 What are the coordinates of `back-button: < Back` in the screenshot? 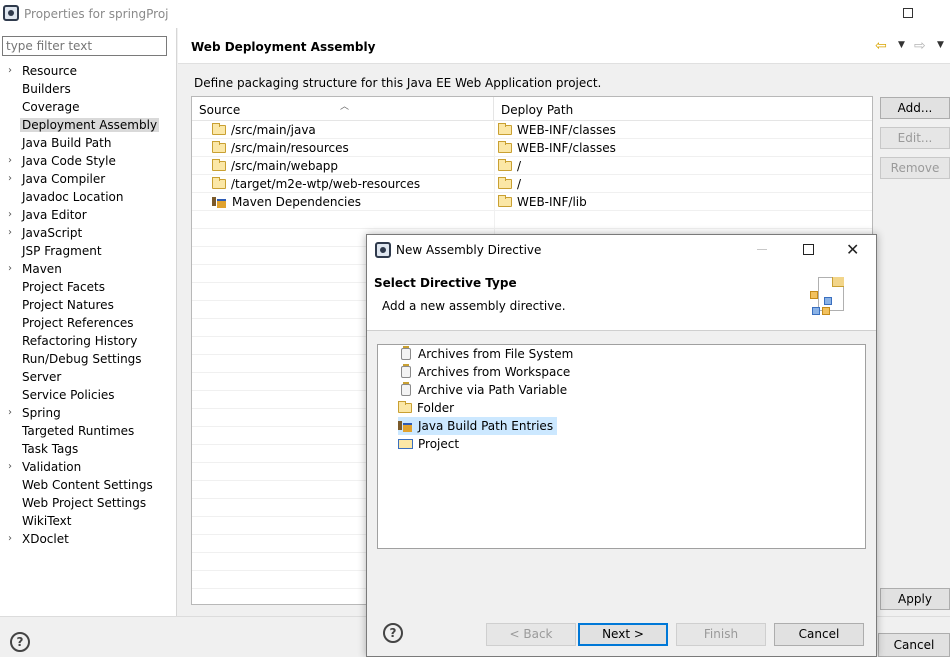 It's located at (531, 634).